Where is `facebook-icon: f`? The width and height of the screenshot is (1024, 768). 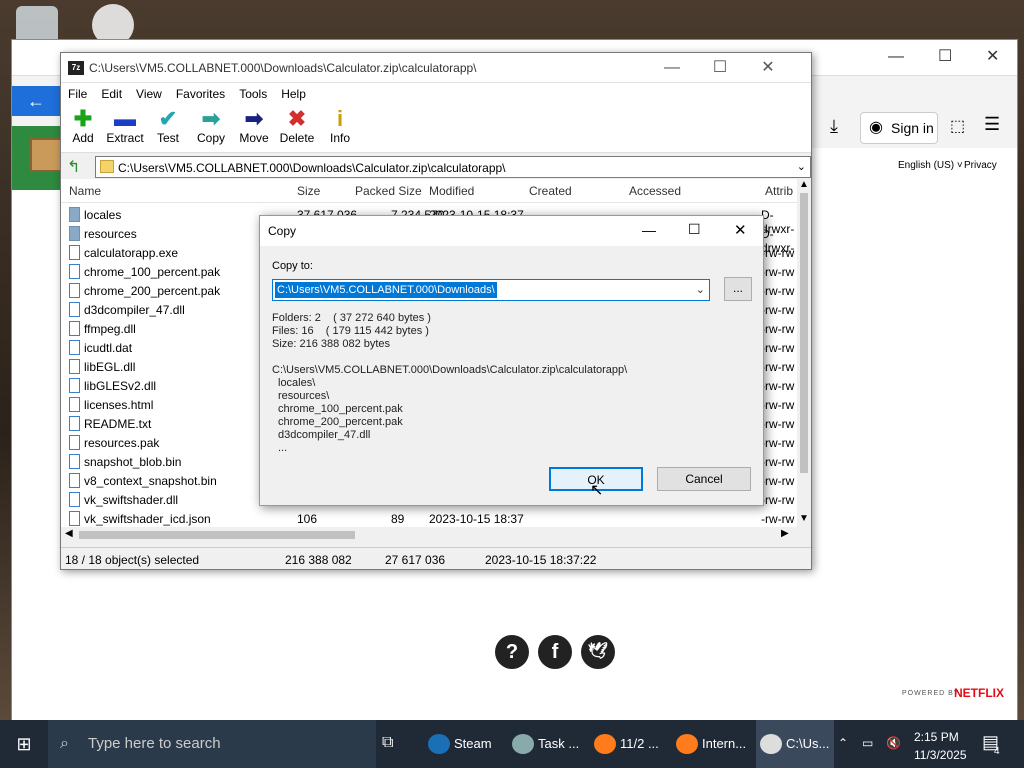 facebook-icon: f is located at coordinates (555, 652).